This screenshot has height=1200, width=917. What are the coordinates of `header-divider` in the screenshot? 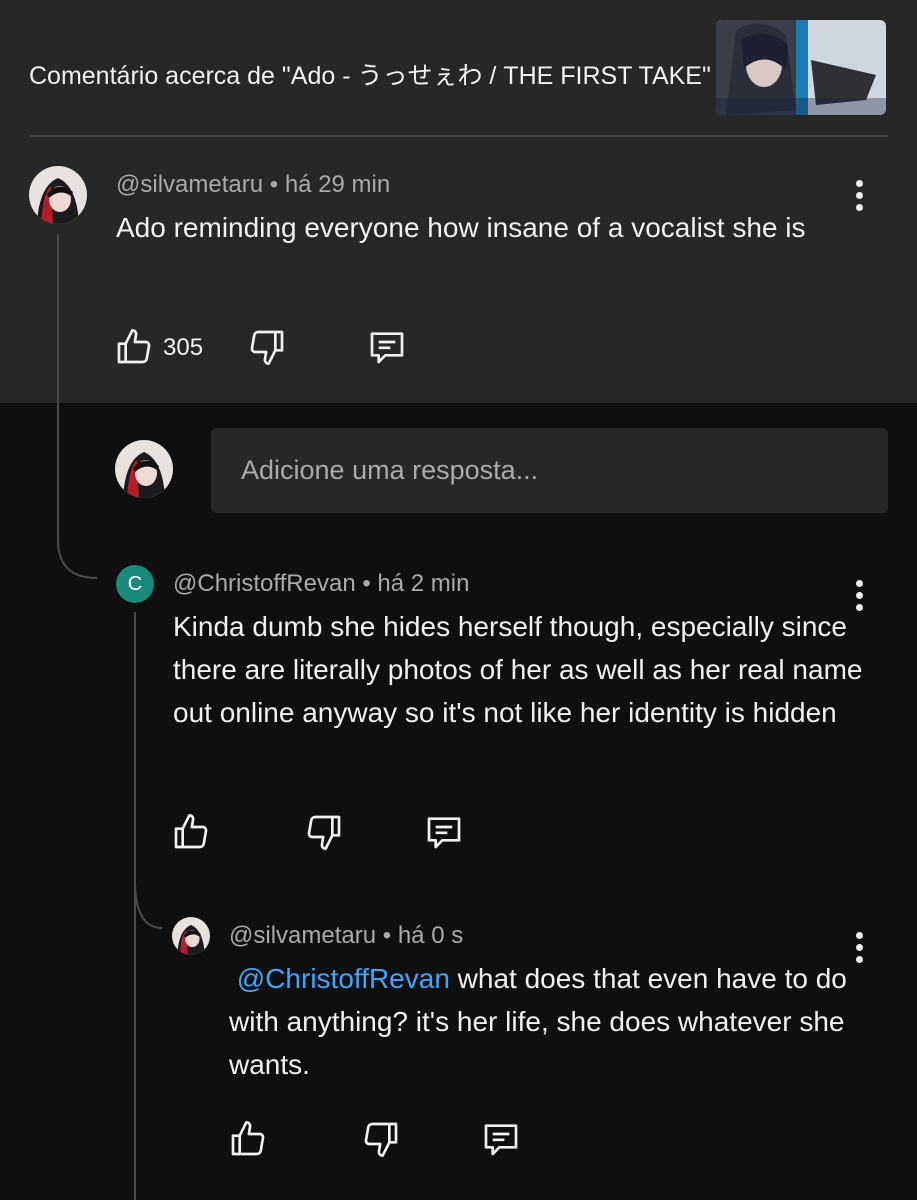 It's located at (458, 136).